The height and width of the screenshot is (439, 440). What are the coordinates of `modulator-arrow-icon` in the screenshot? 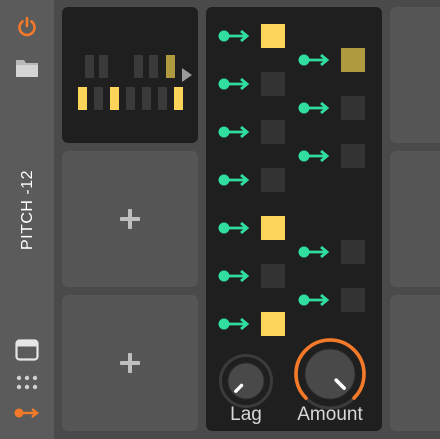 It's located at (27, 413).